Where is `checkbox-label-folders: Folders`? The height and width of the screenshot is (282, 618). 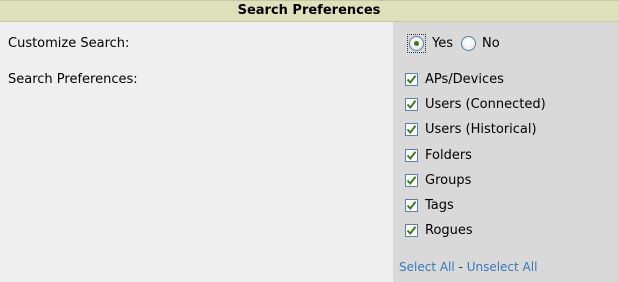
checkbox-label-folders: Folders is located at coordinates (448, 155).